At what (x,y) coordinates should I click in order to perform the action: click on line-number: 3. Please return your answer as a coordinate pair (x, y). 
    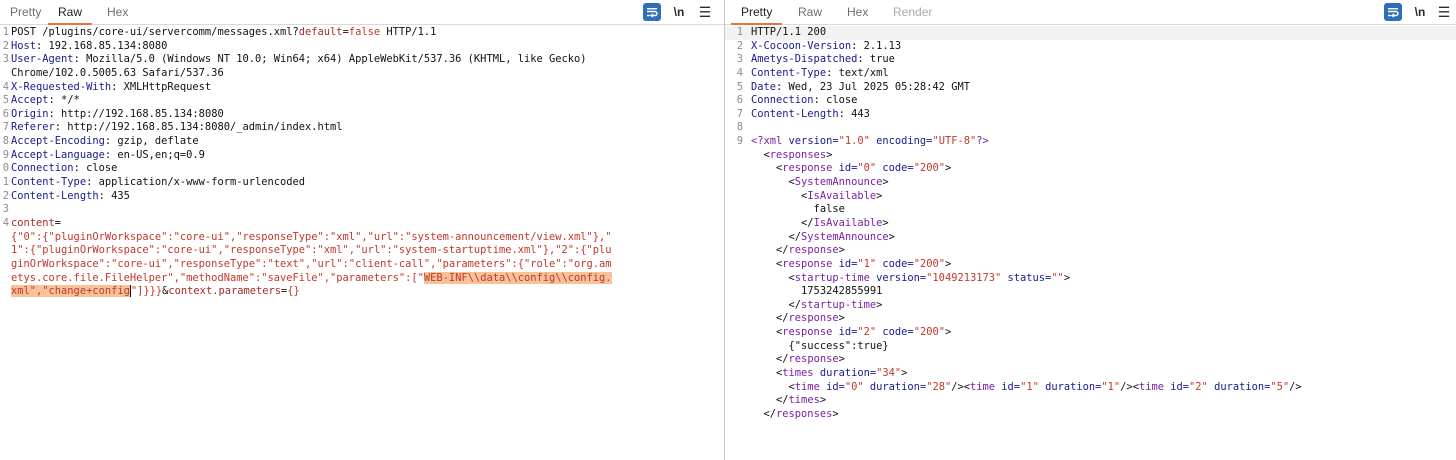
    Looking at the image, I should click on (5, 59).